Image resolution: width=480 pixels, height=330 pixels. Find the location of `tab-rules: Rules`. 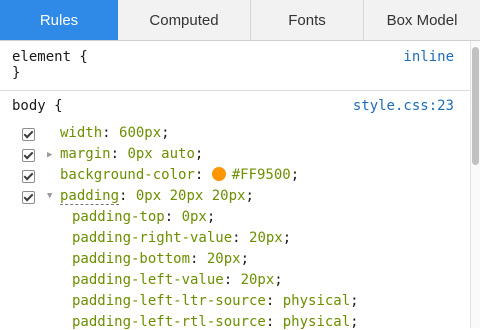

tab-rules: Rules is located at coordinates (59, 20).